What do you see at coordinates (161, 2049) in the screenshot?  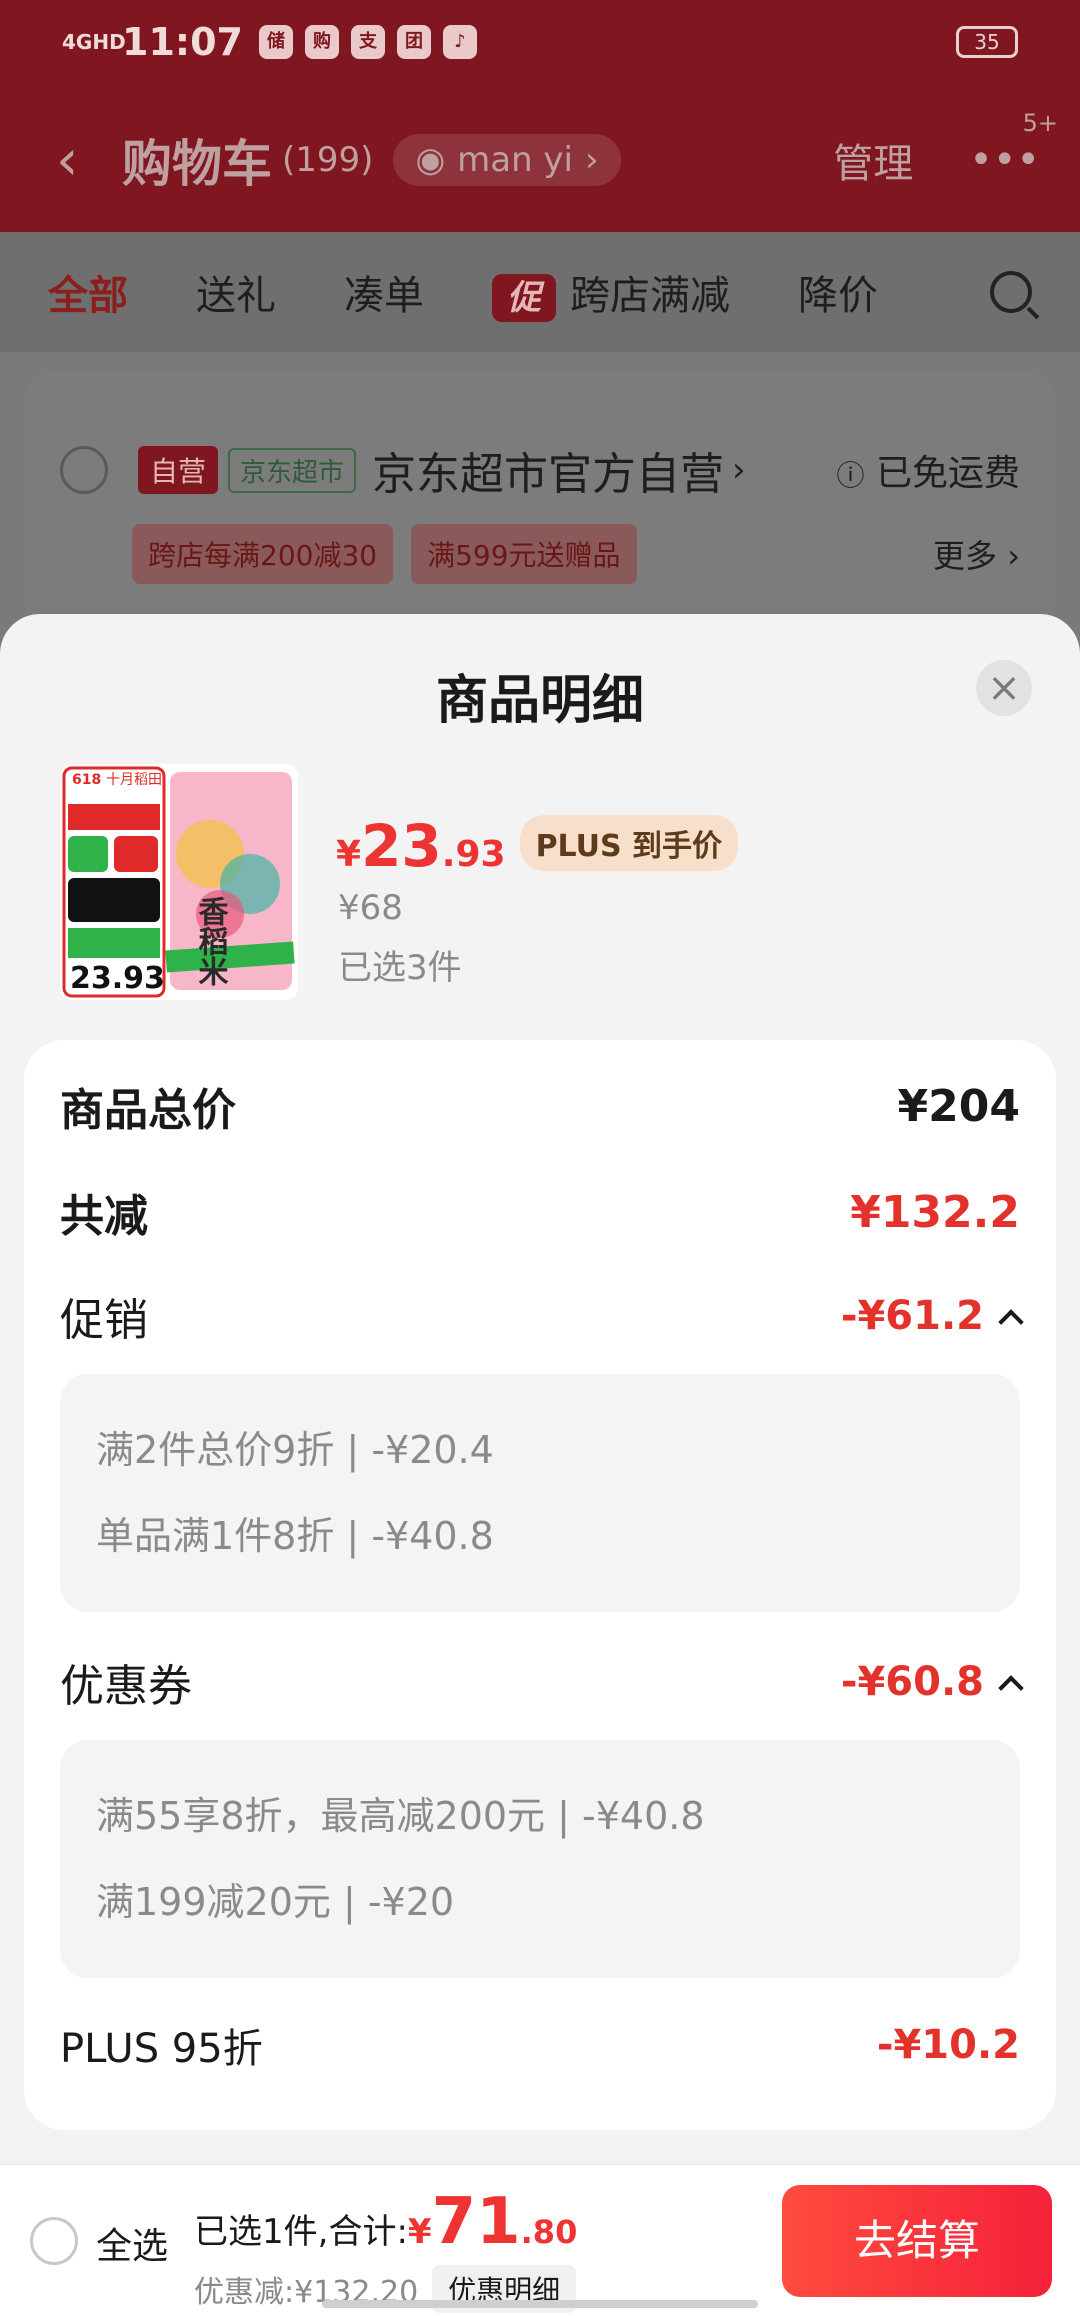 I see `plus-discount-label: PLUS 95折` at bounding box center [161, 2049].